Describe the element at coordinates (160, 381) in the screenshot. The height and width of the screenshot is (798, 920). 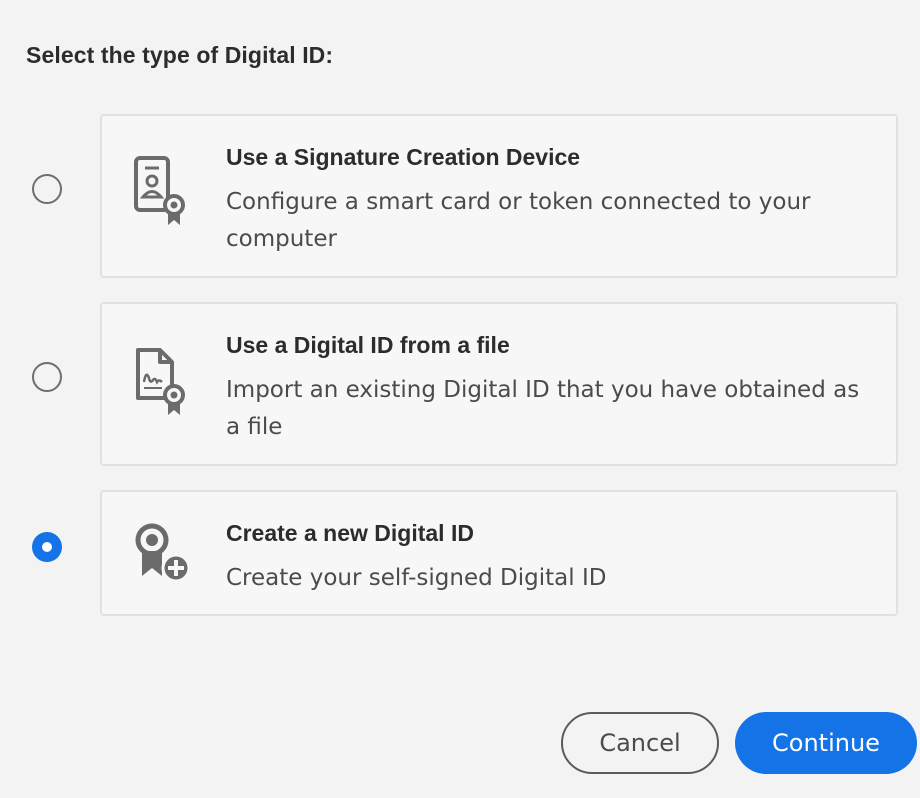
I see `digital-id-file-icon` at that location.